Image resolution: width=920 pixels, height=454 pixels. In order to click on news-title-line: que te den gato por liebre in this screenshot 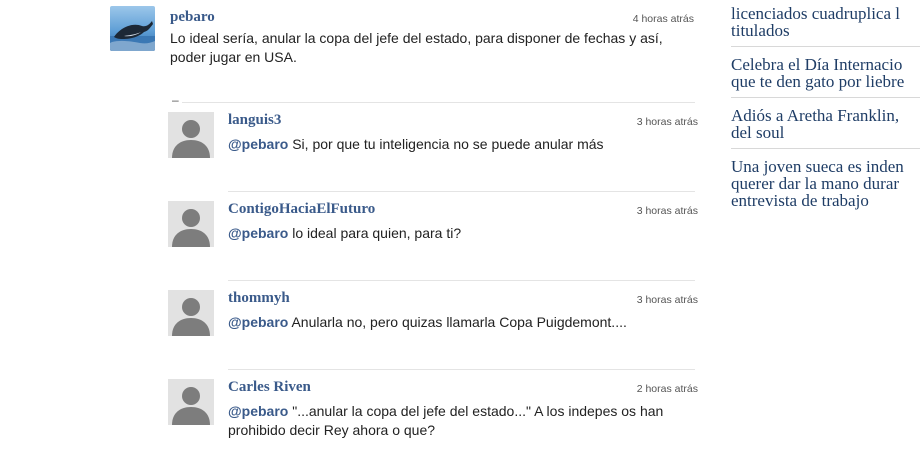, I will do `click(818, 81)`.